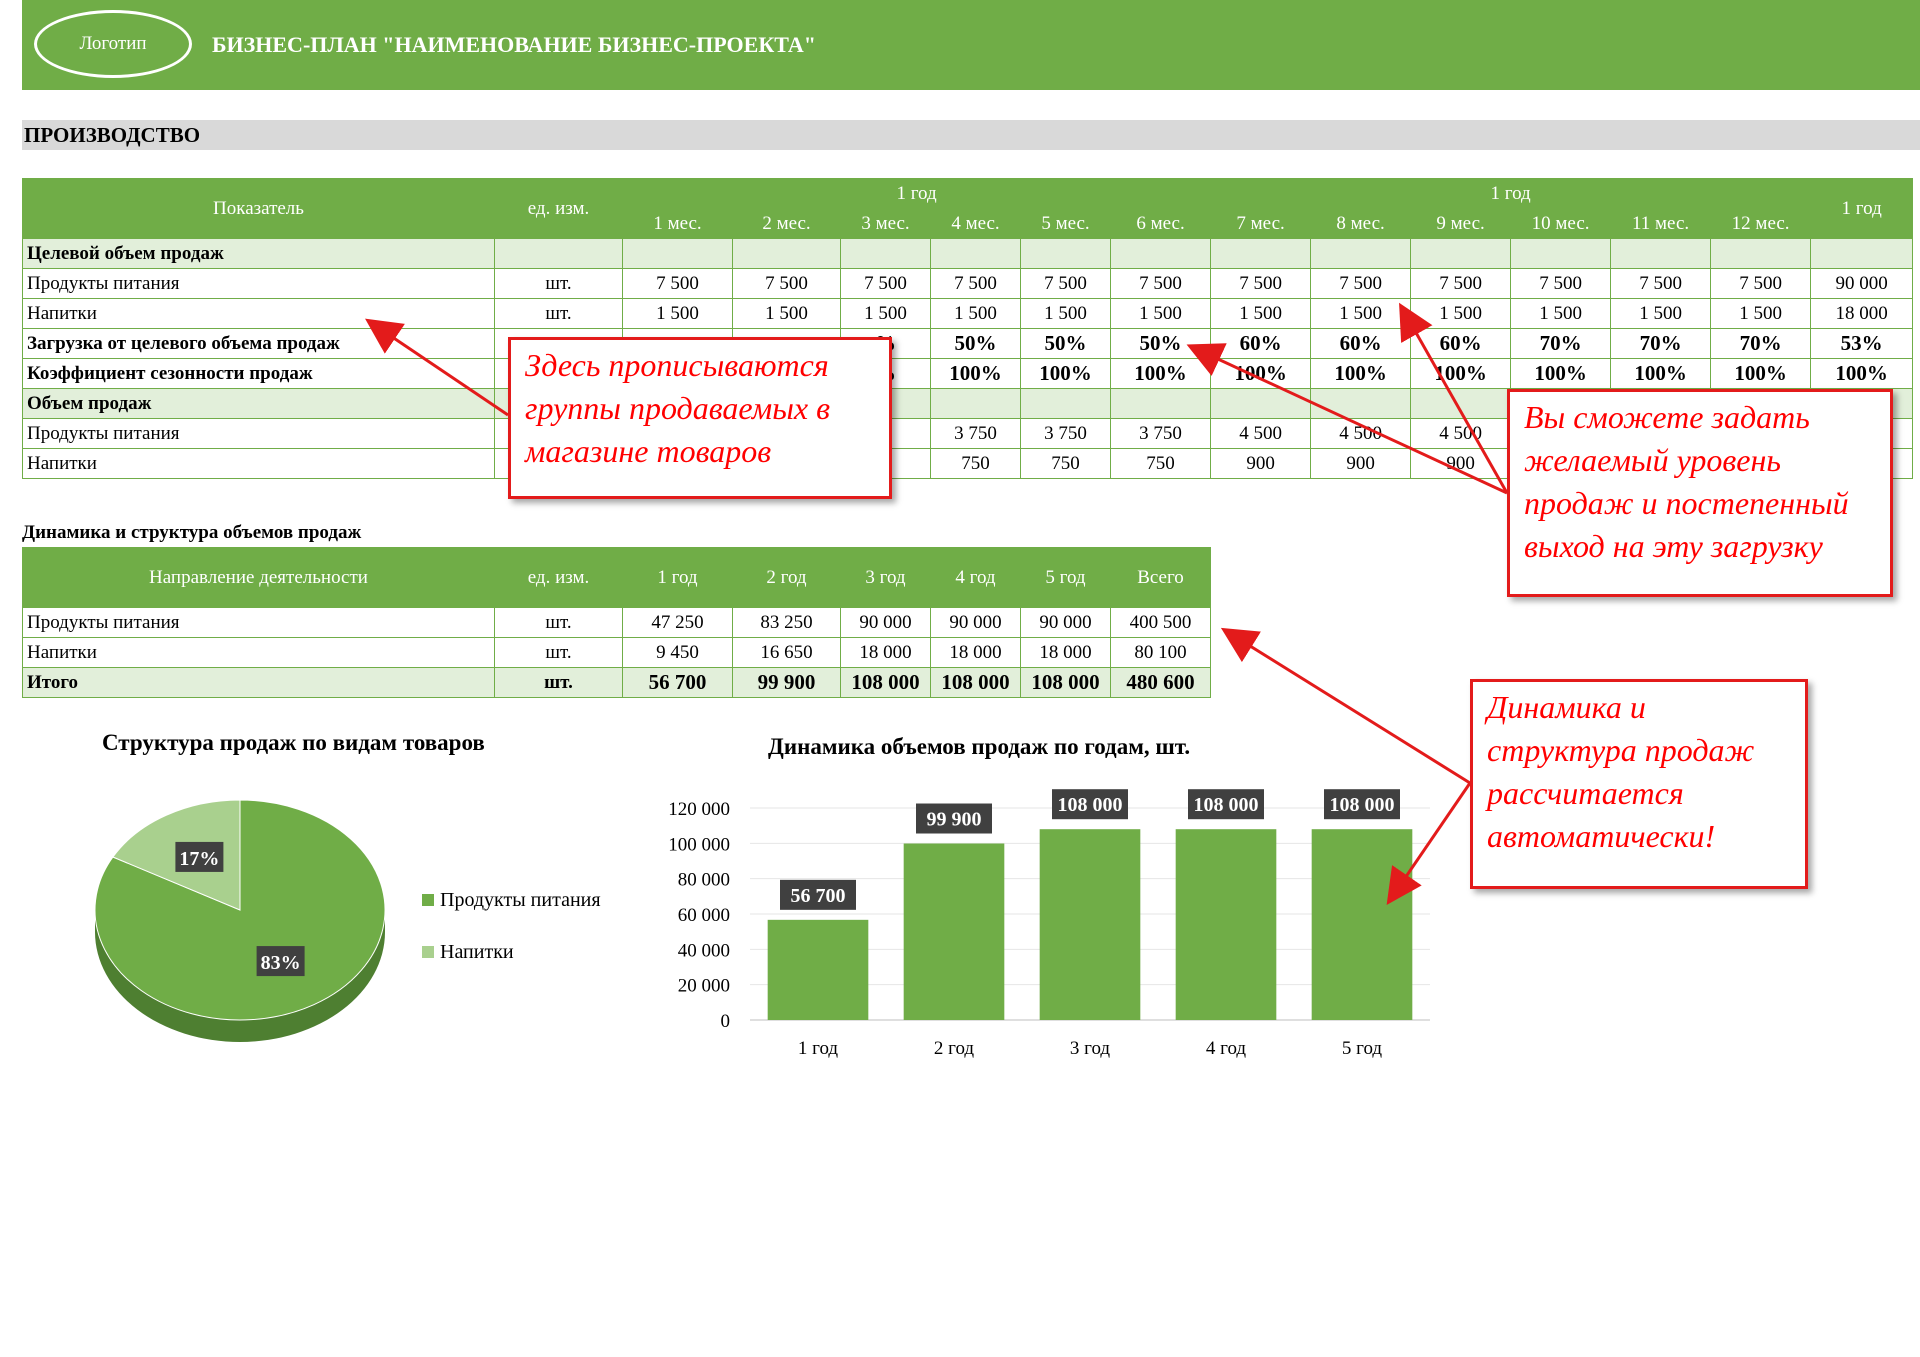 The image size is (1920, 1357). What do you see at coordinates (1345, 706) in the screenshot?
I see `arrow-to-dynamics-table` at bounding box center [1345, 706].